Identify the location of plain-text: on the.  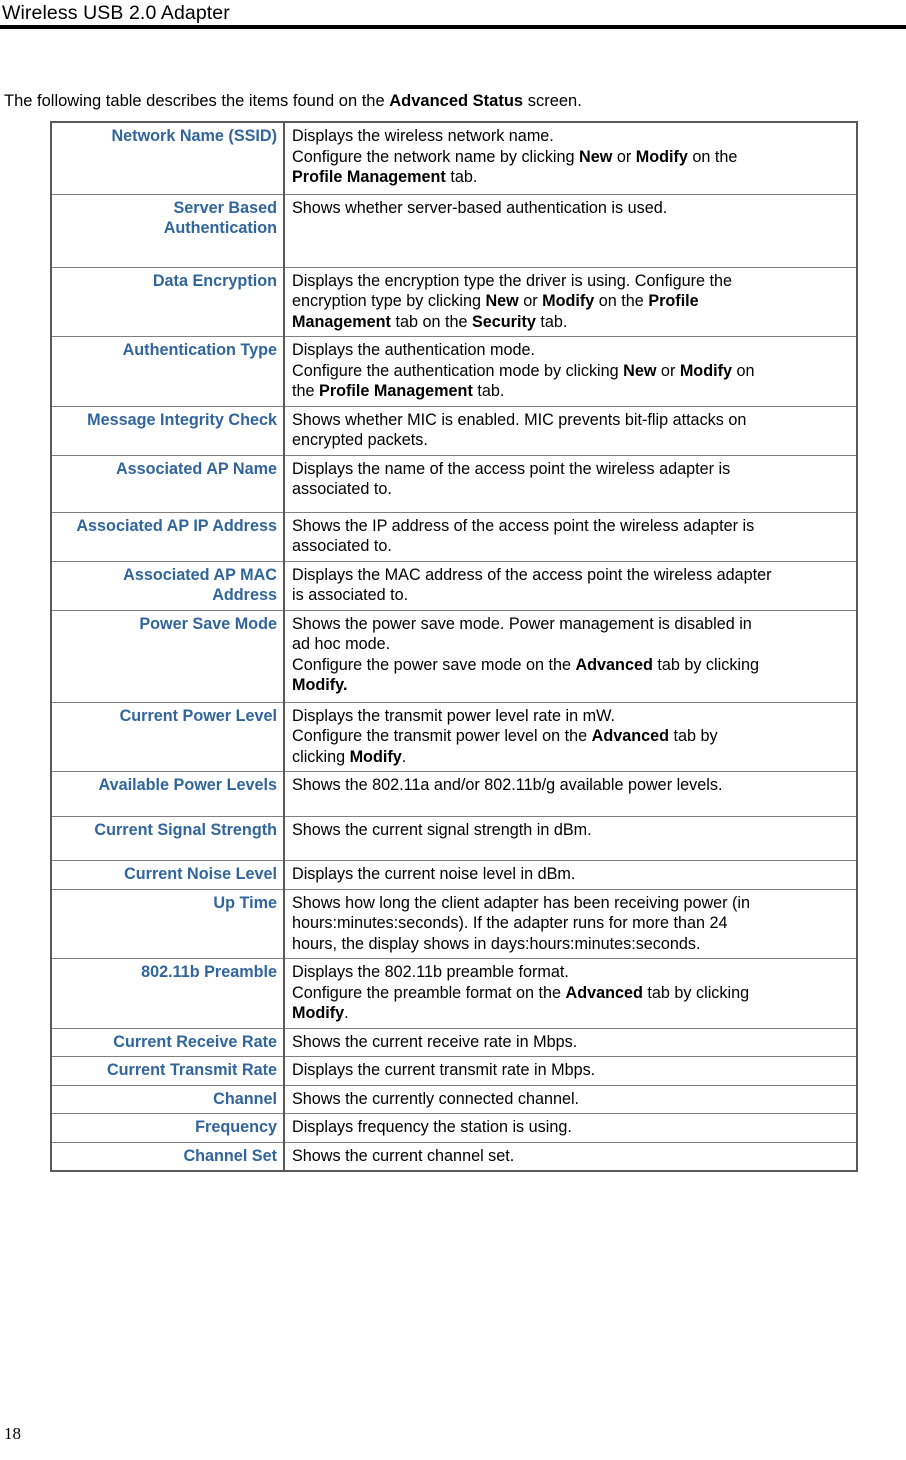
(712, 156).